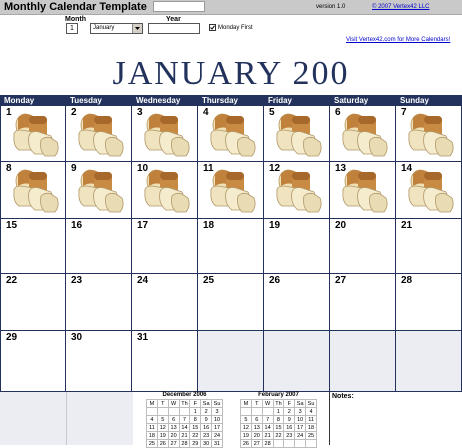 Image resolution: width=462 pixels, height=448 pixels. I want to click on day-cell: 1, so click(33, 134).